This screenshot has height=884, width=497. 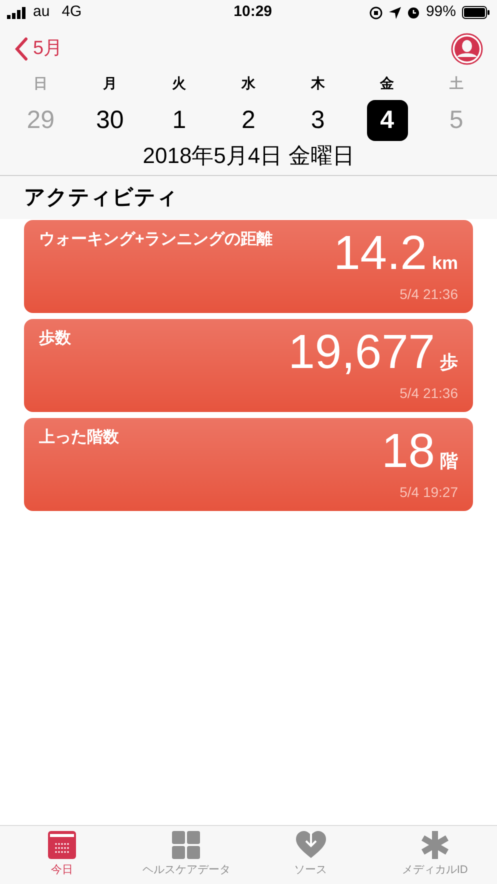 What do you see at coordinates (109, 120) in the screenshot?
I see `day-button: 30` at bounding box center [109, 120].